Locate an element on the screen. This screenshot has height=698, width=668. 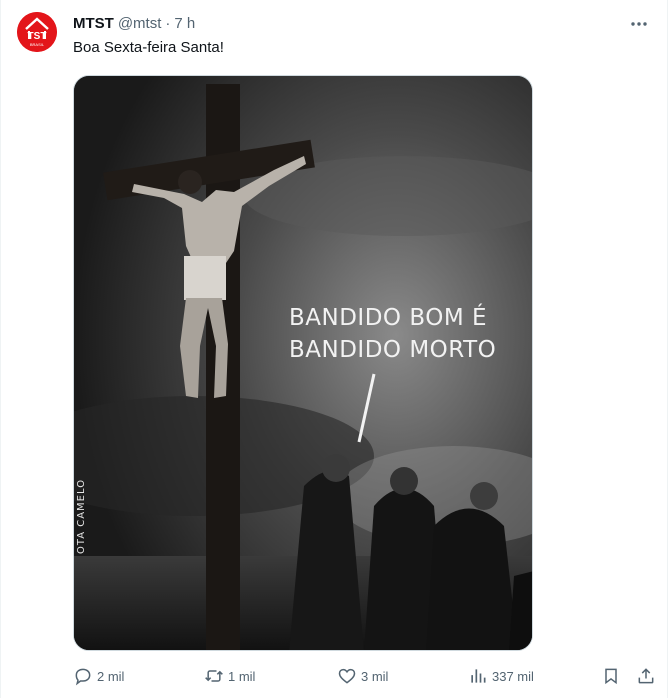
speech-caption: BANDIDO BOM É BANDIDO MORTO is located at coordinates (404, 334).